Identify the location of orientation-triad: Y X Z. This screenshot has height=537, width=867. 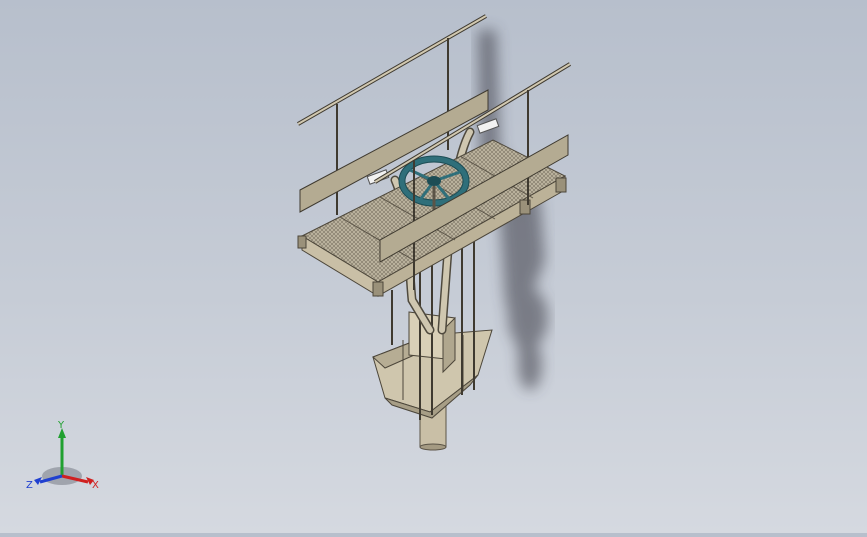
(65, 458).